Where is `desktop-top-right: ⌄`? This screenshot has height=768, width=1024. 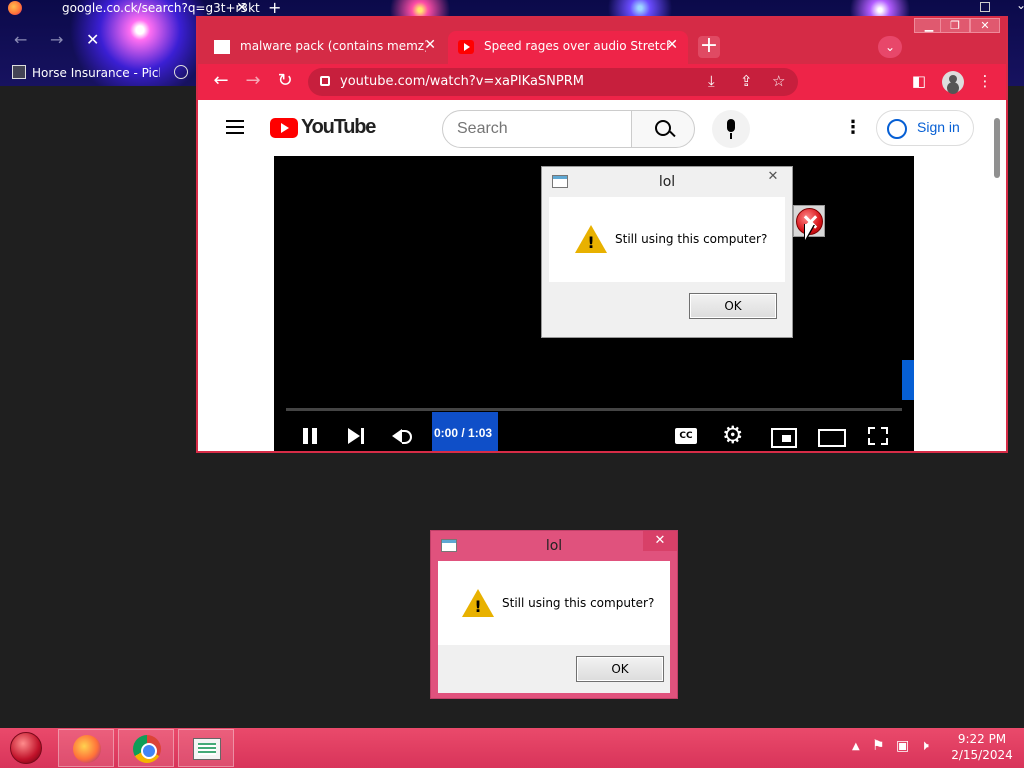
desktop-top-right: ⌄ is located at coordinates (974, 8).